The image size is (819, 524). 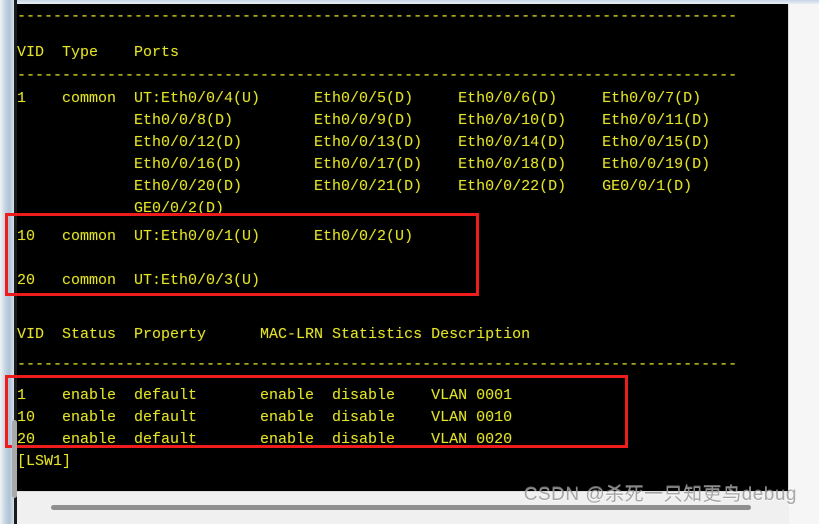 I want to click on ports-table-row-vlan10: 10 common UT:Eth0/0/1(U) Eth0/0/2(U), so click(x=215, y=236).